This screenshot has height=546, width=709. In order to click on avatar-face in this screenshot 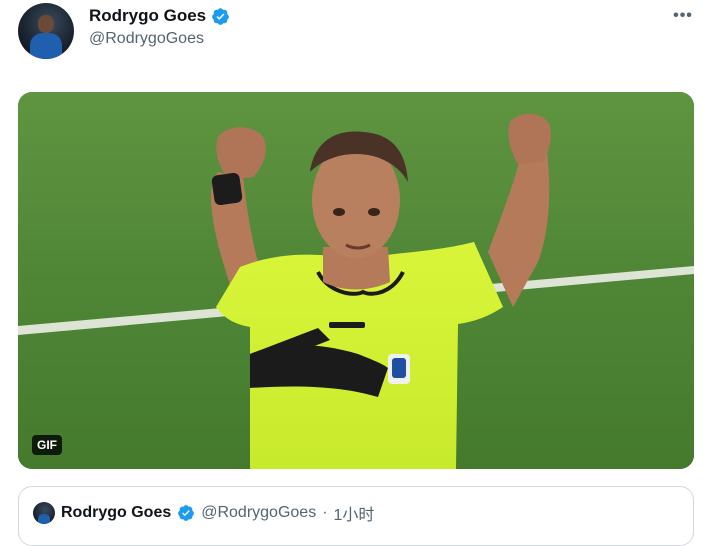, I will do `click(46, 24)`.